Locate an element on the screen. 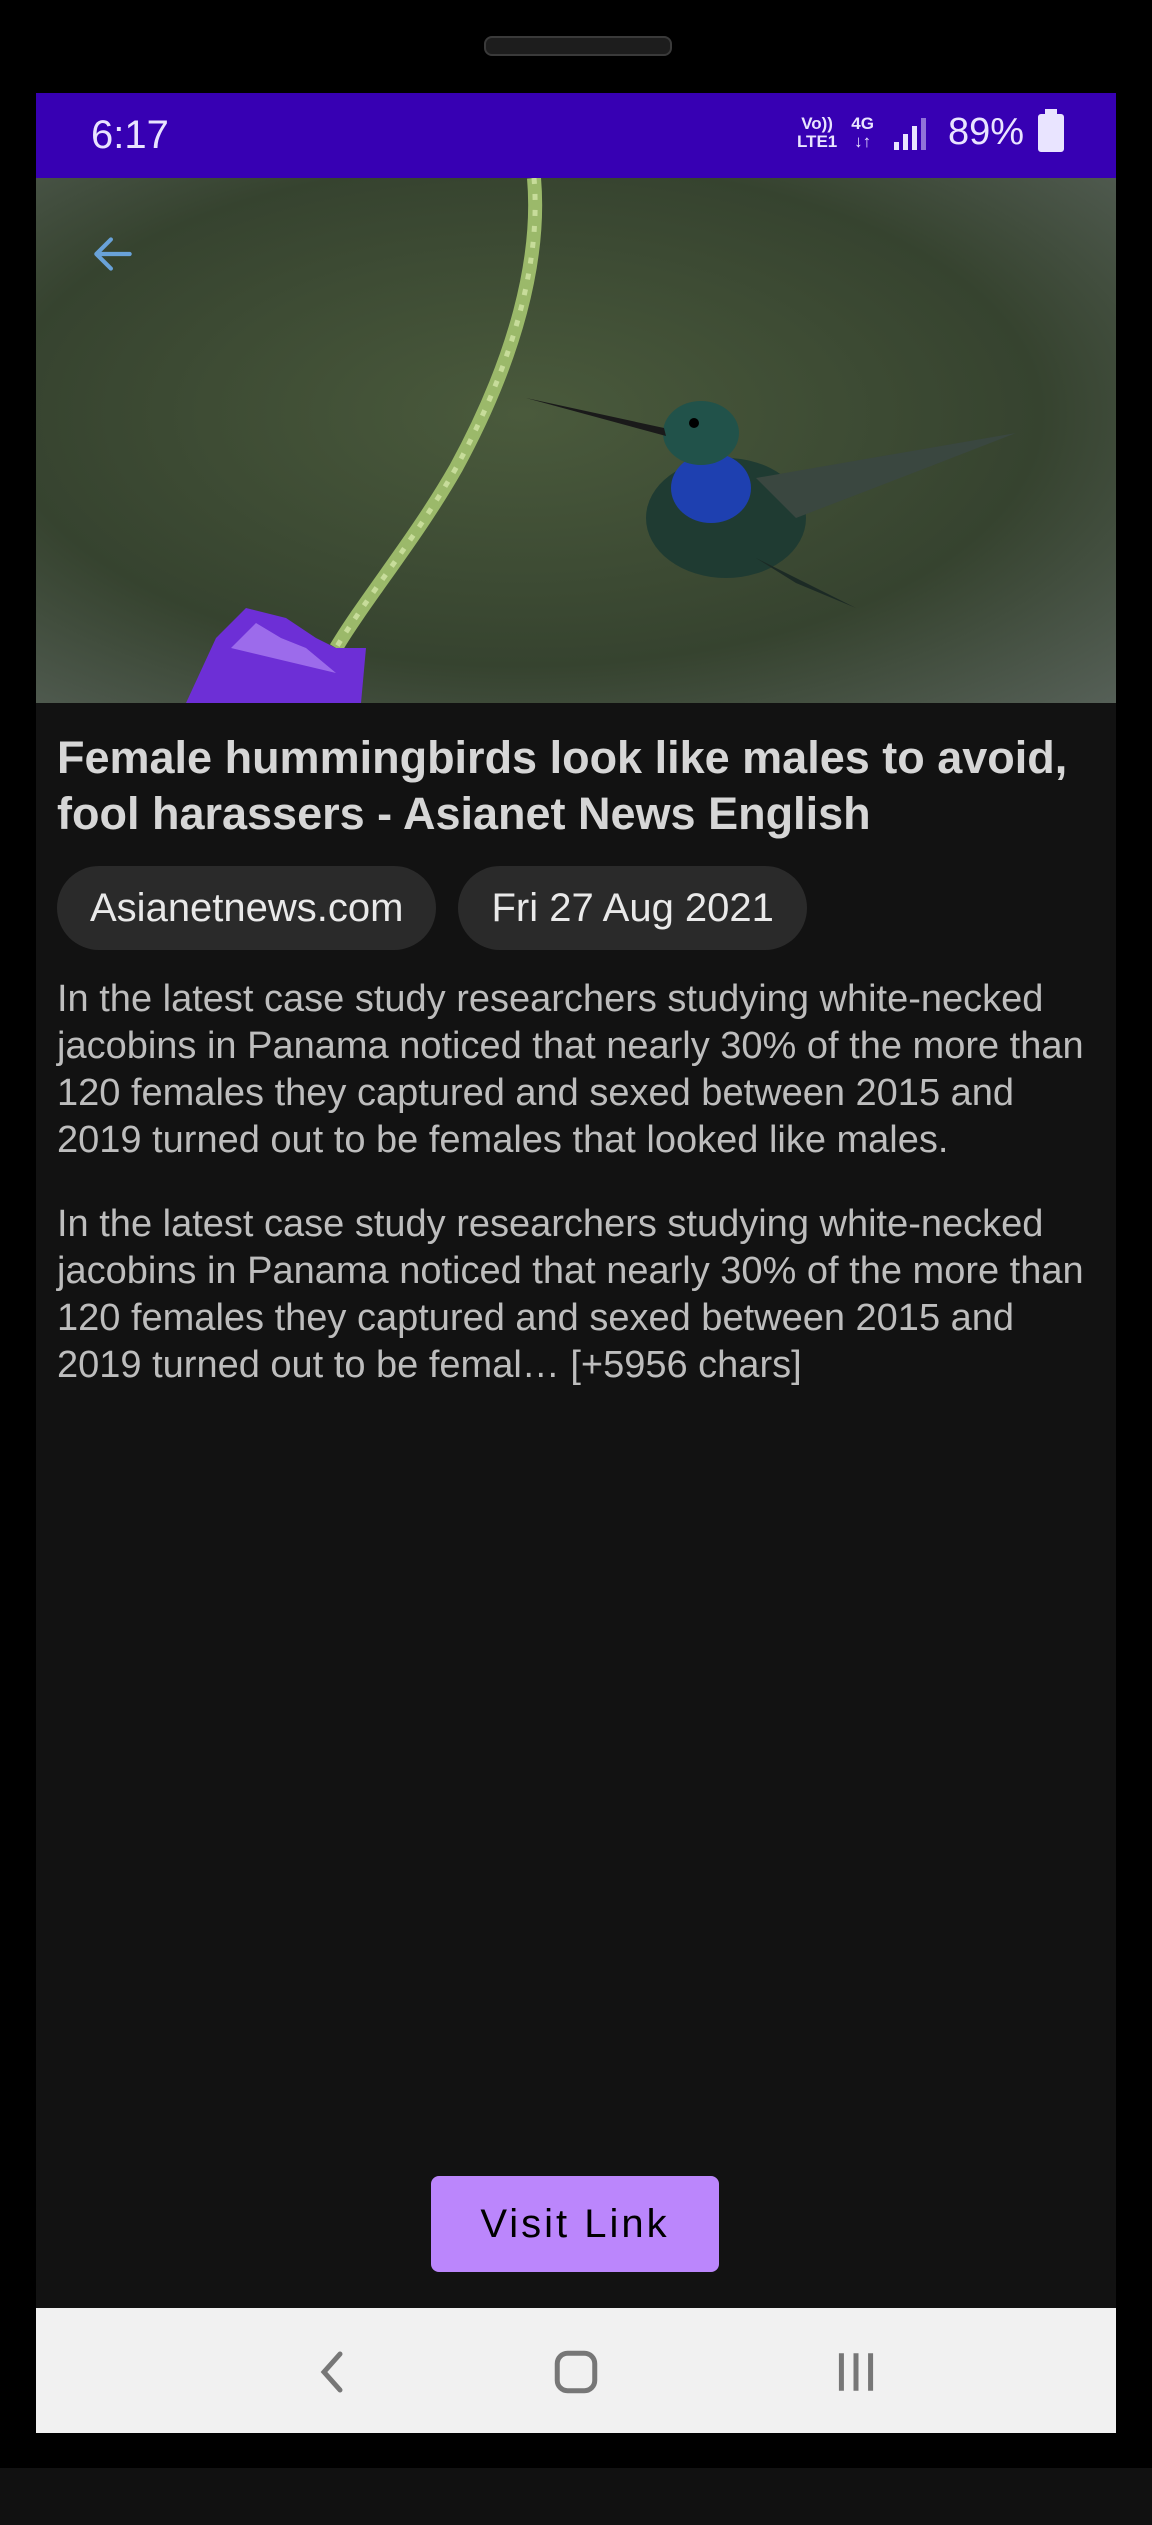 The width and height of the screenshot is (1152, 2525). status-bar: 6:17 Vo)) LTE1 4G ↓↑ 89% is located at coordinates (576, 135).